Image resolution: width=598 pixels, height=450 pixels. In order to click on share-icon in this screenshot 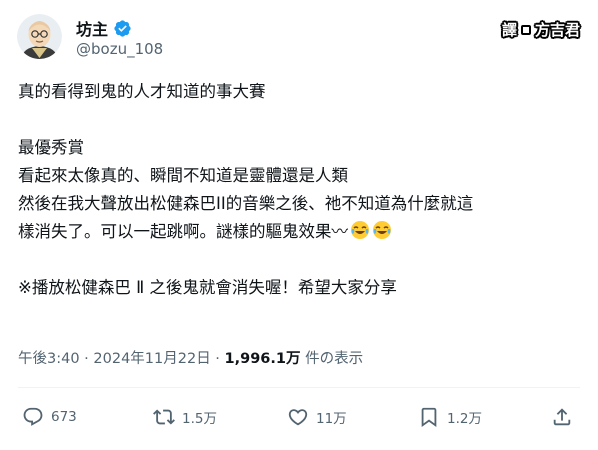, I will do `click(562, 417)`.